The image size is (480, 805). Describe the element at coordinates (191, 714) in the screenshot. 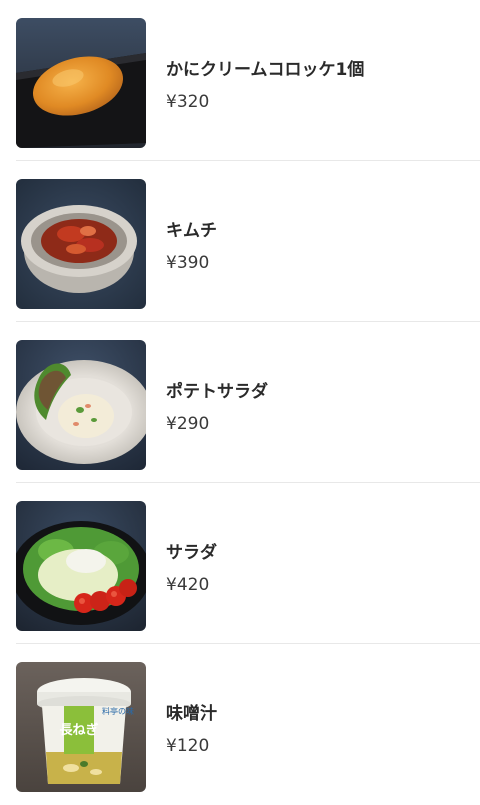

I see `menu-item-name: 味噌汁` at that location.